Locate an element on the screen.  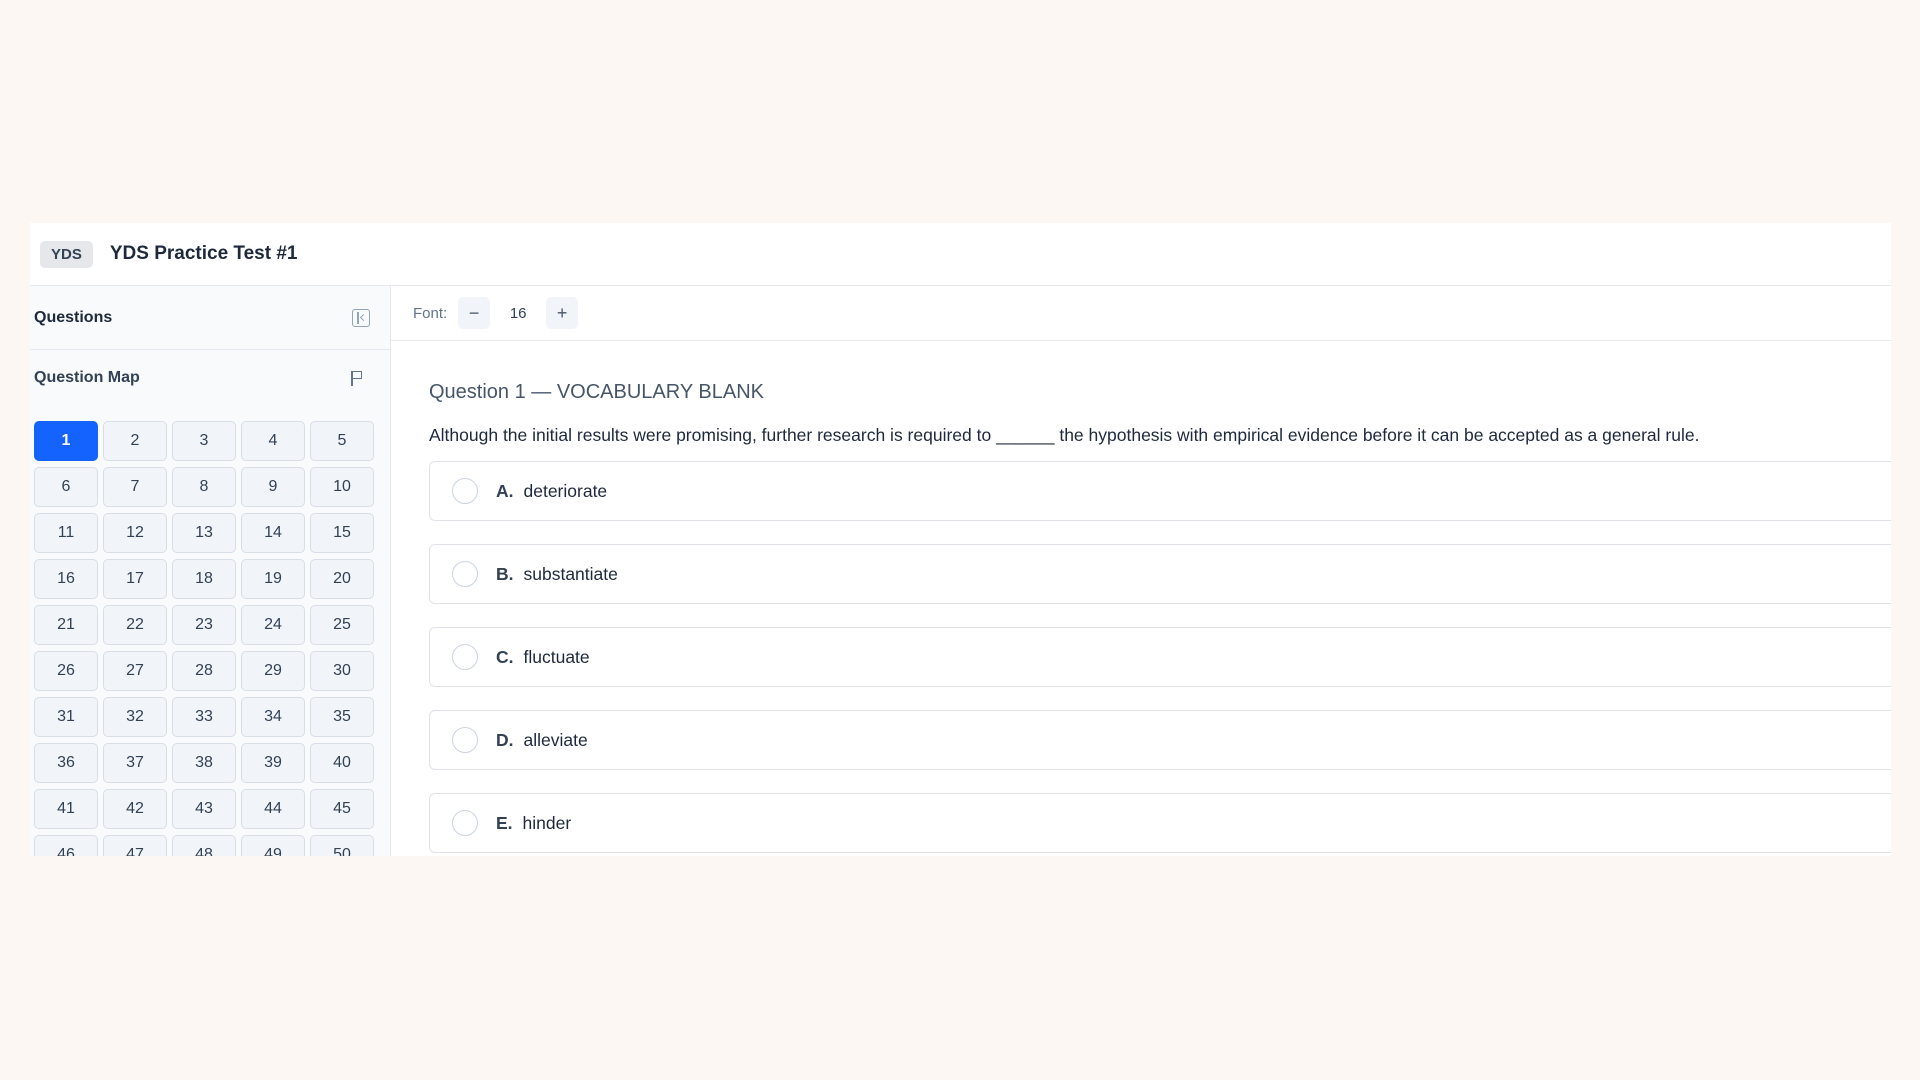
question-map-cell: 49 is located at coordinates (273, 845).